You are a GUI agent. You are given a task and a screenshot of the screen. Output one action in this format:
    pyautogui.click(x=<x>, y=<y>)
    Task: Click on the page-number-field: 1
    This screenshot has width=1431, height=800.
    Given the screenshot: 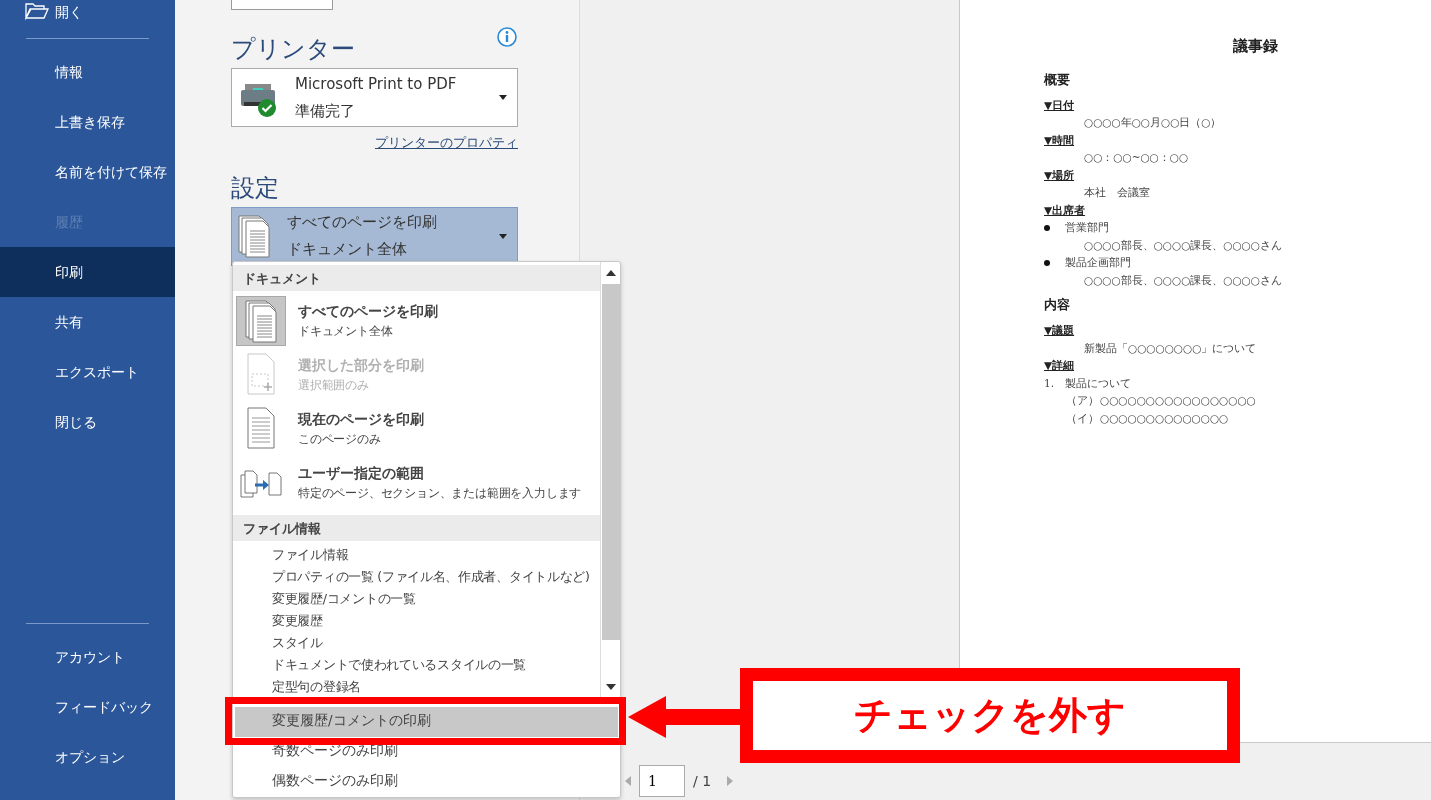 What is the action you would take?
    pyautogui.click(x=662, y=781)
    